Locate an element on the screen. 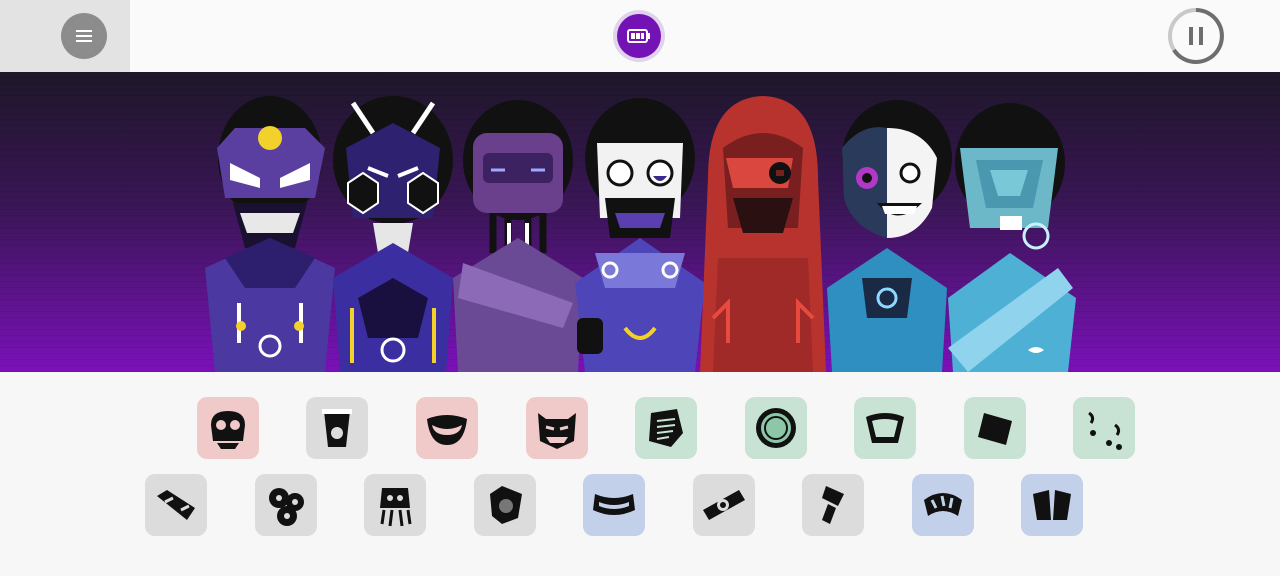 The image size is (1280, 576). sound-monster-face is located at coordinates (557, 428).